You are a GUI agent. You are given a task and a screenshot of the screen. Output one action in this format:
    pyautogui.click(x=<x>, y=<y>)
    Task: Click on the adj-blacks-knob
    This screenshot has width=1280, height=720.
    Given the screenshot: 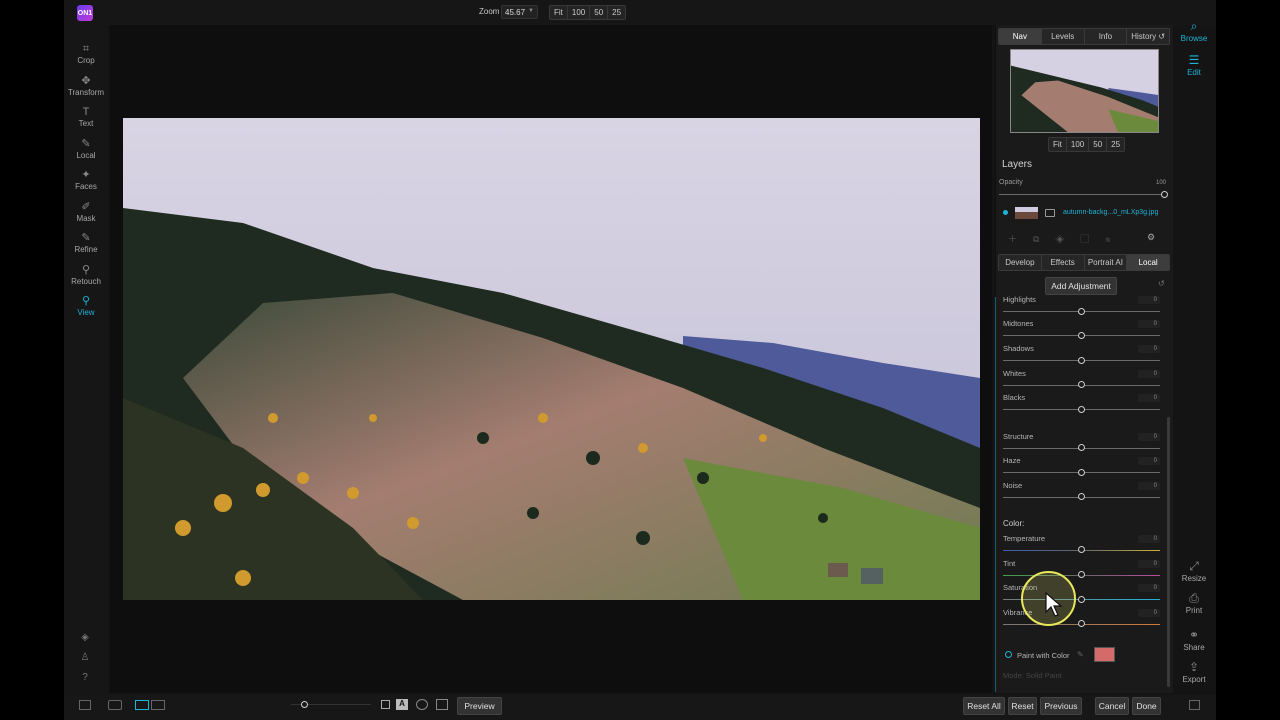 What is the action you would take?
    pyautogui.click(x=1081, y=409)
    